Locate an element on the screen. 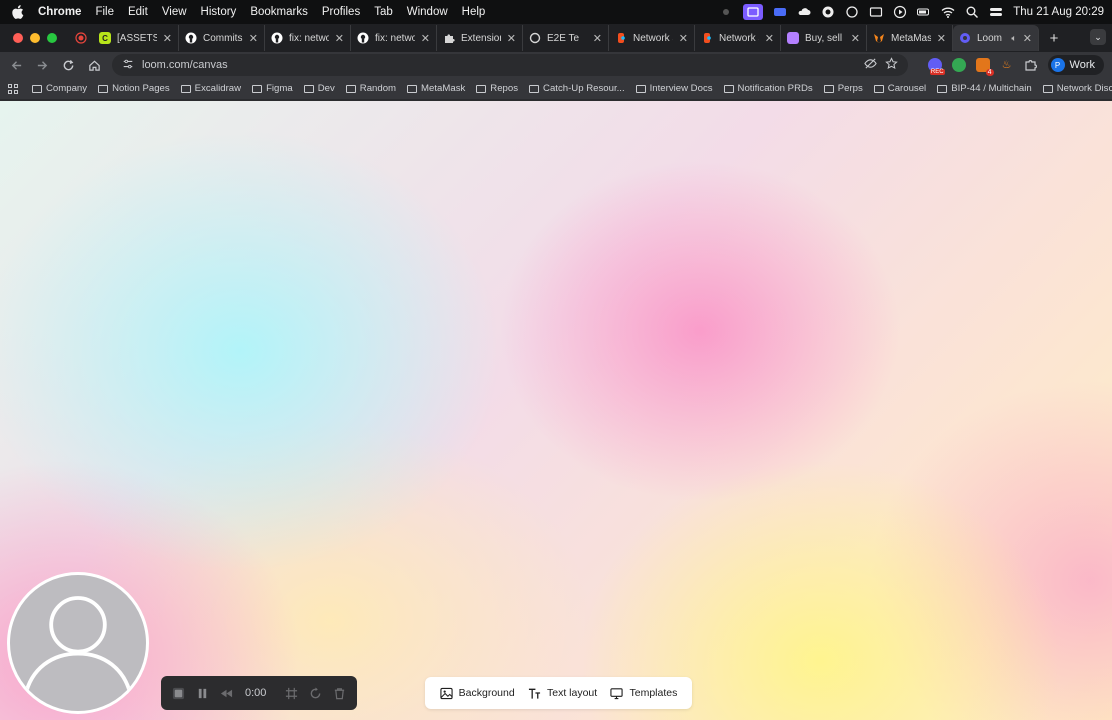 This screenshot has height=720, width=1112. zoom-icon is located at coordinates (780, 12).